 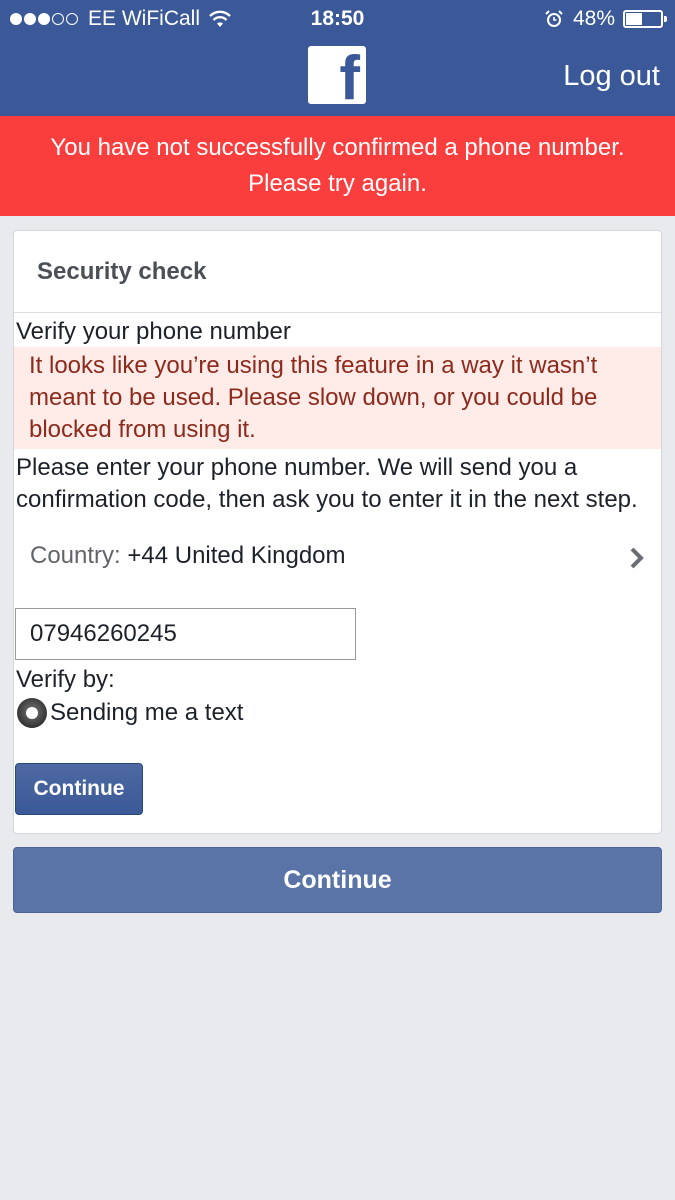 What do you see at coordinates (593, 18) in the screenshot?
I see `battery-percent: 48%` at bounding box center [593, 18].